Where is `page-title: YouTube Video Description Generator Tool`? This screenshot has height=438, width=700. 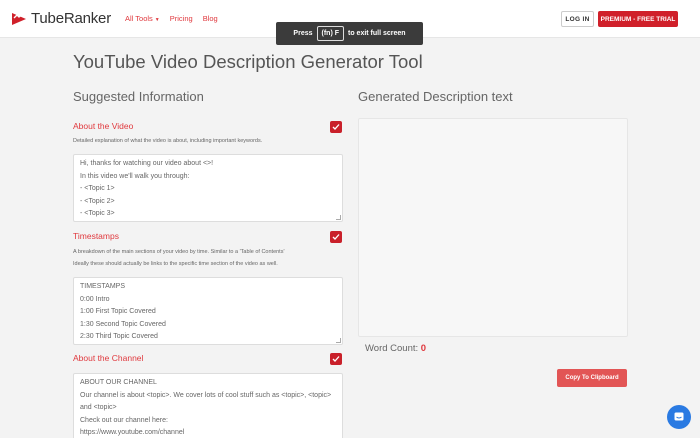
page-title: YouTube Video Description Generator Tool is located at coordinates (248, 61).